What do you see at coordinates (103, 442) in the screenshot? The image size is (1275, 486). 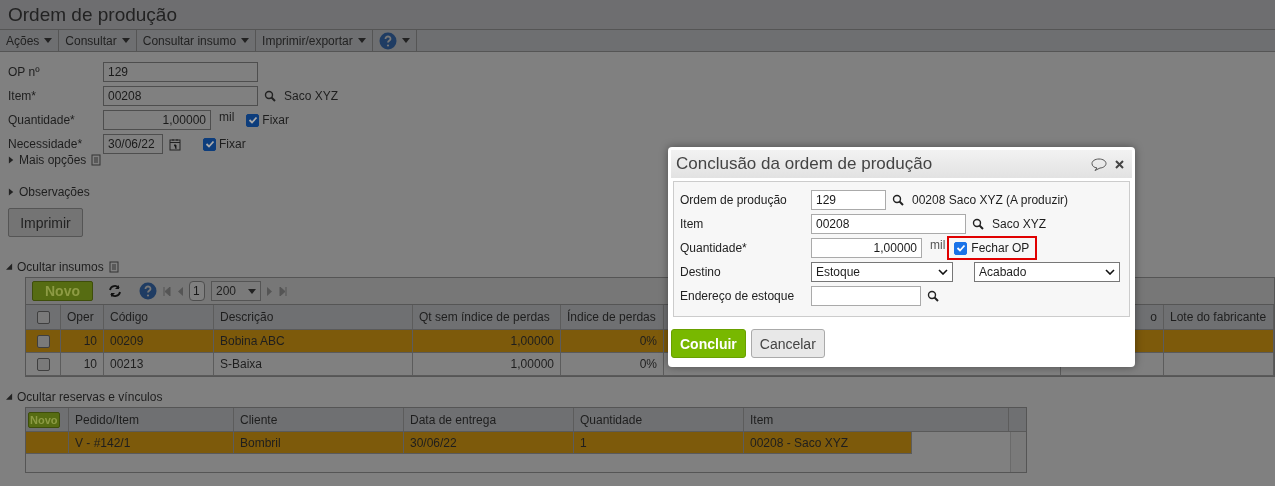 I see `table-cell: V - #142/1` at bounding box center [103, 442].